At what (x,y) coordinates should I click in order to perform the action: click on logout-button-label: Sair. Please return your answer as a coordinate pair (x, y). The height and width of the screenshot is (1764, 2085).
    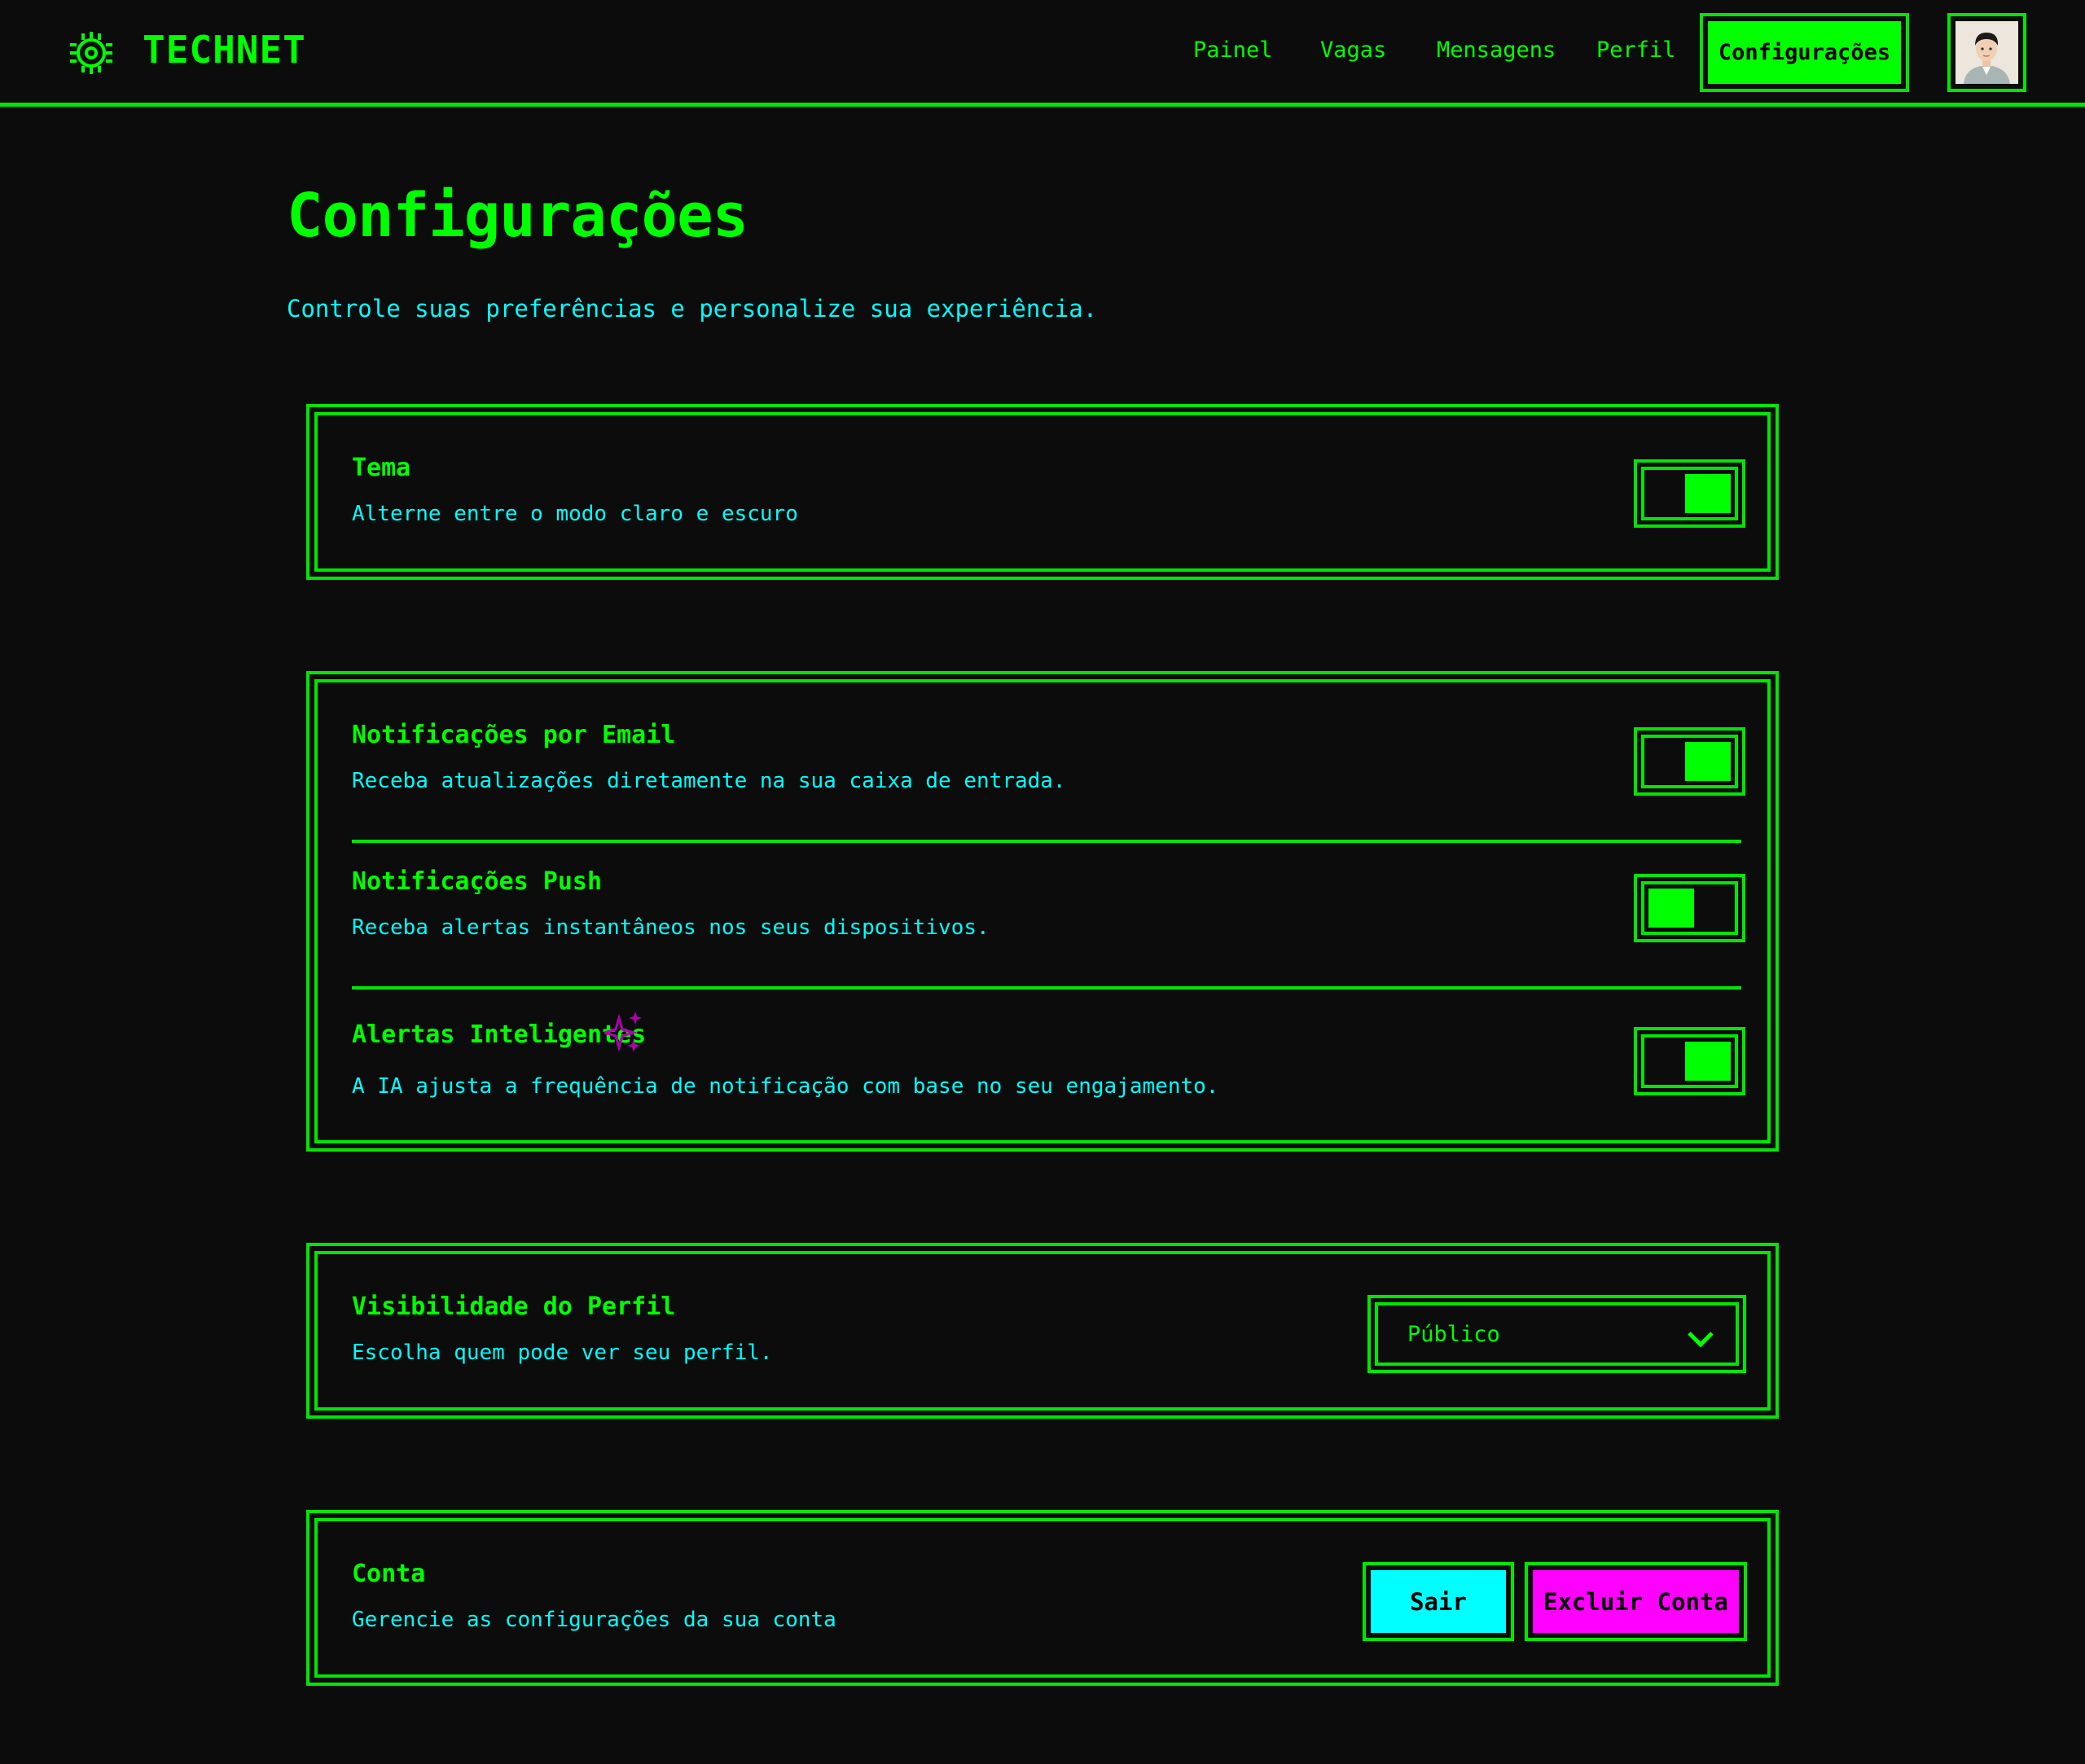
    Looking at the image, I should click on (1438, 1601).